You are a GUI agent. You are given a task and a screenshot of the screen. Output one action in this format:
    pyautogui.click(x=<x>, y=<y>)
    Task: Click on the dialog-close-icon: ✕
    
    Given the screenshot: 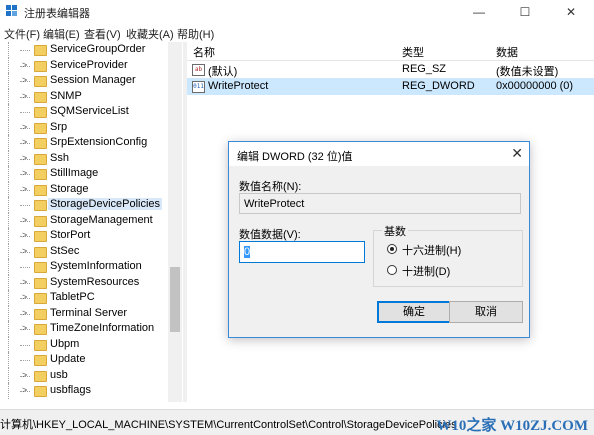 What is the action you would take?
    pyautogui.click(x=517, y=153)
    